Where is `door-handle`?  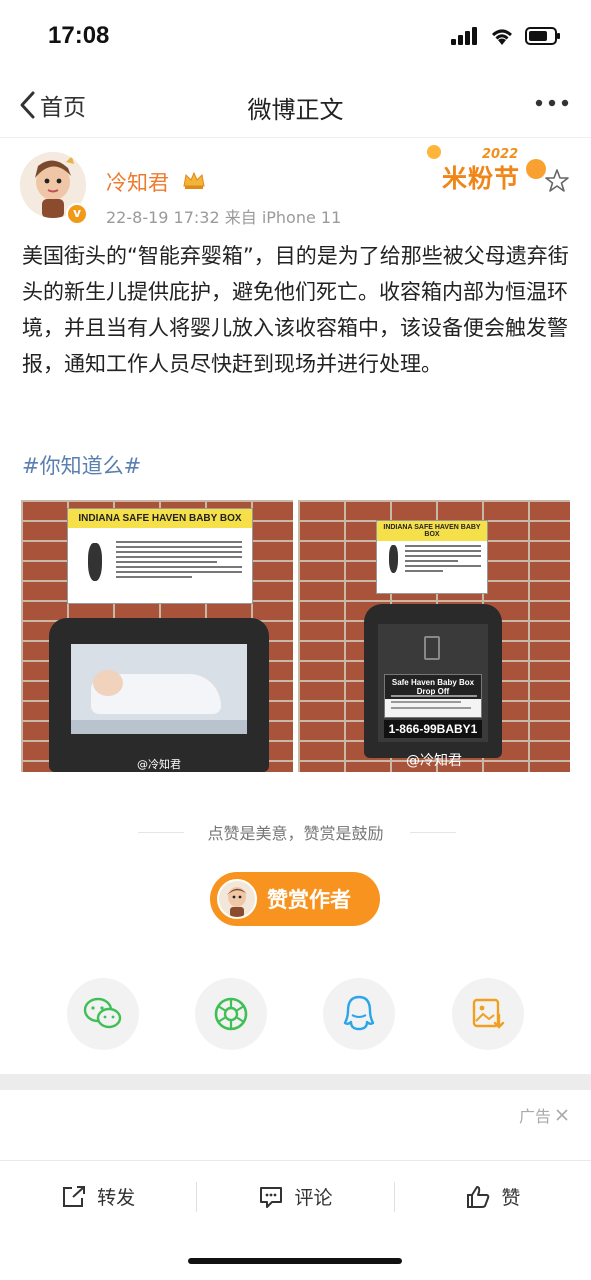
door-handle is located at coordinates (432, 648).